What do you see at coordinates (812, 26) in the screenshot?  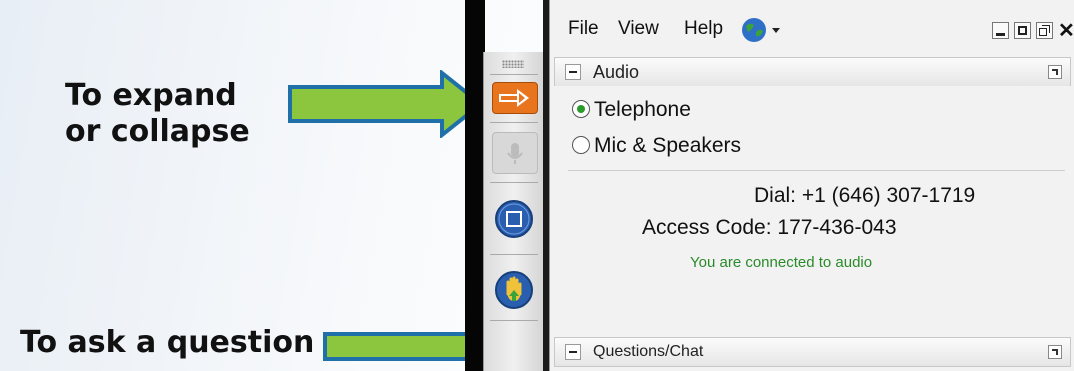 I see `menu-bar: File View Help ✕` at bounding box center [812, 26].